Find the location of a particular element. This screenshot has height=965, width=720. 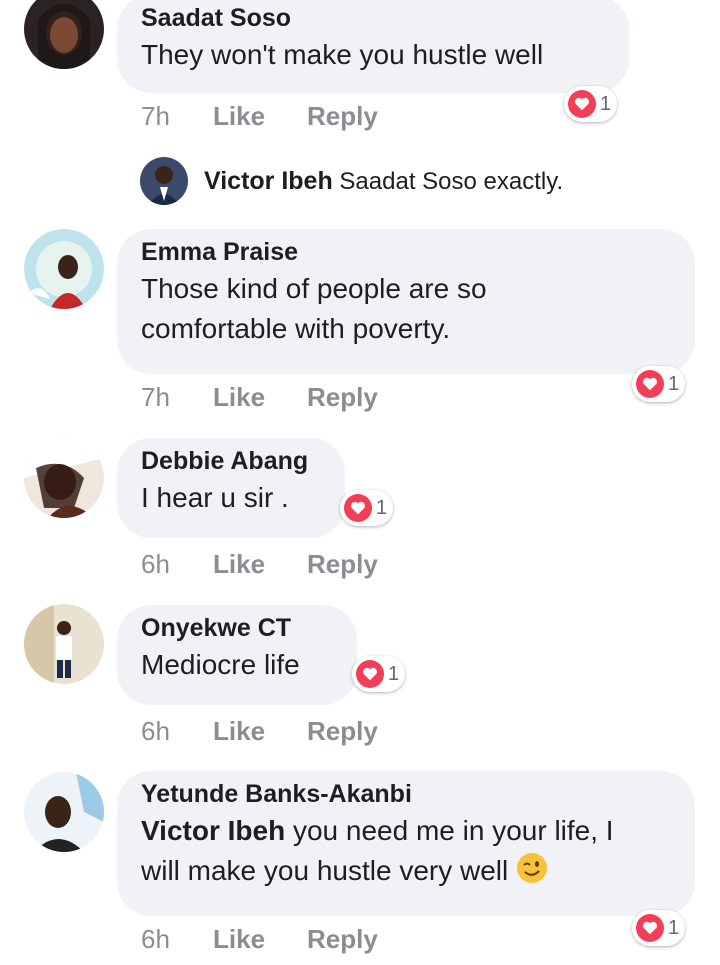

comment-text: Mediocre life is located at coordinates (220, 664).